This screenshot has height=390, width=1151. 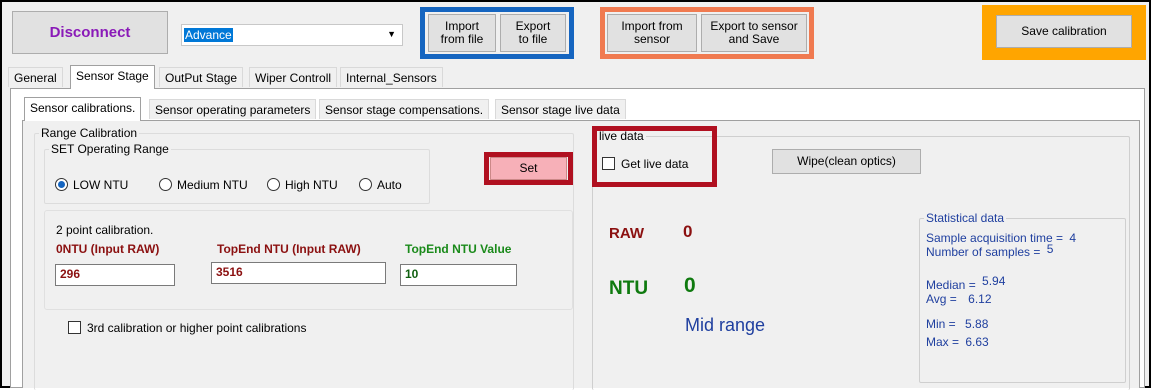 What do you see at coordinates (965, 218) in the screenshot?
I see `statistical-data-title: Statistical data` at bounding box center [965, 218].